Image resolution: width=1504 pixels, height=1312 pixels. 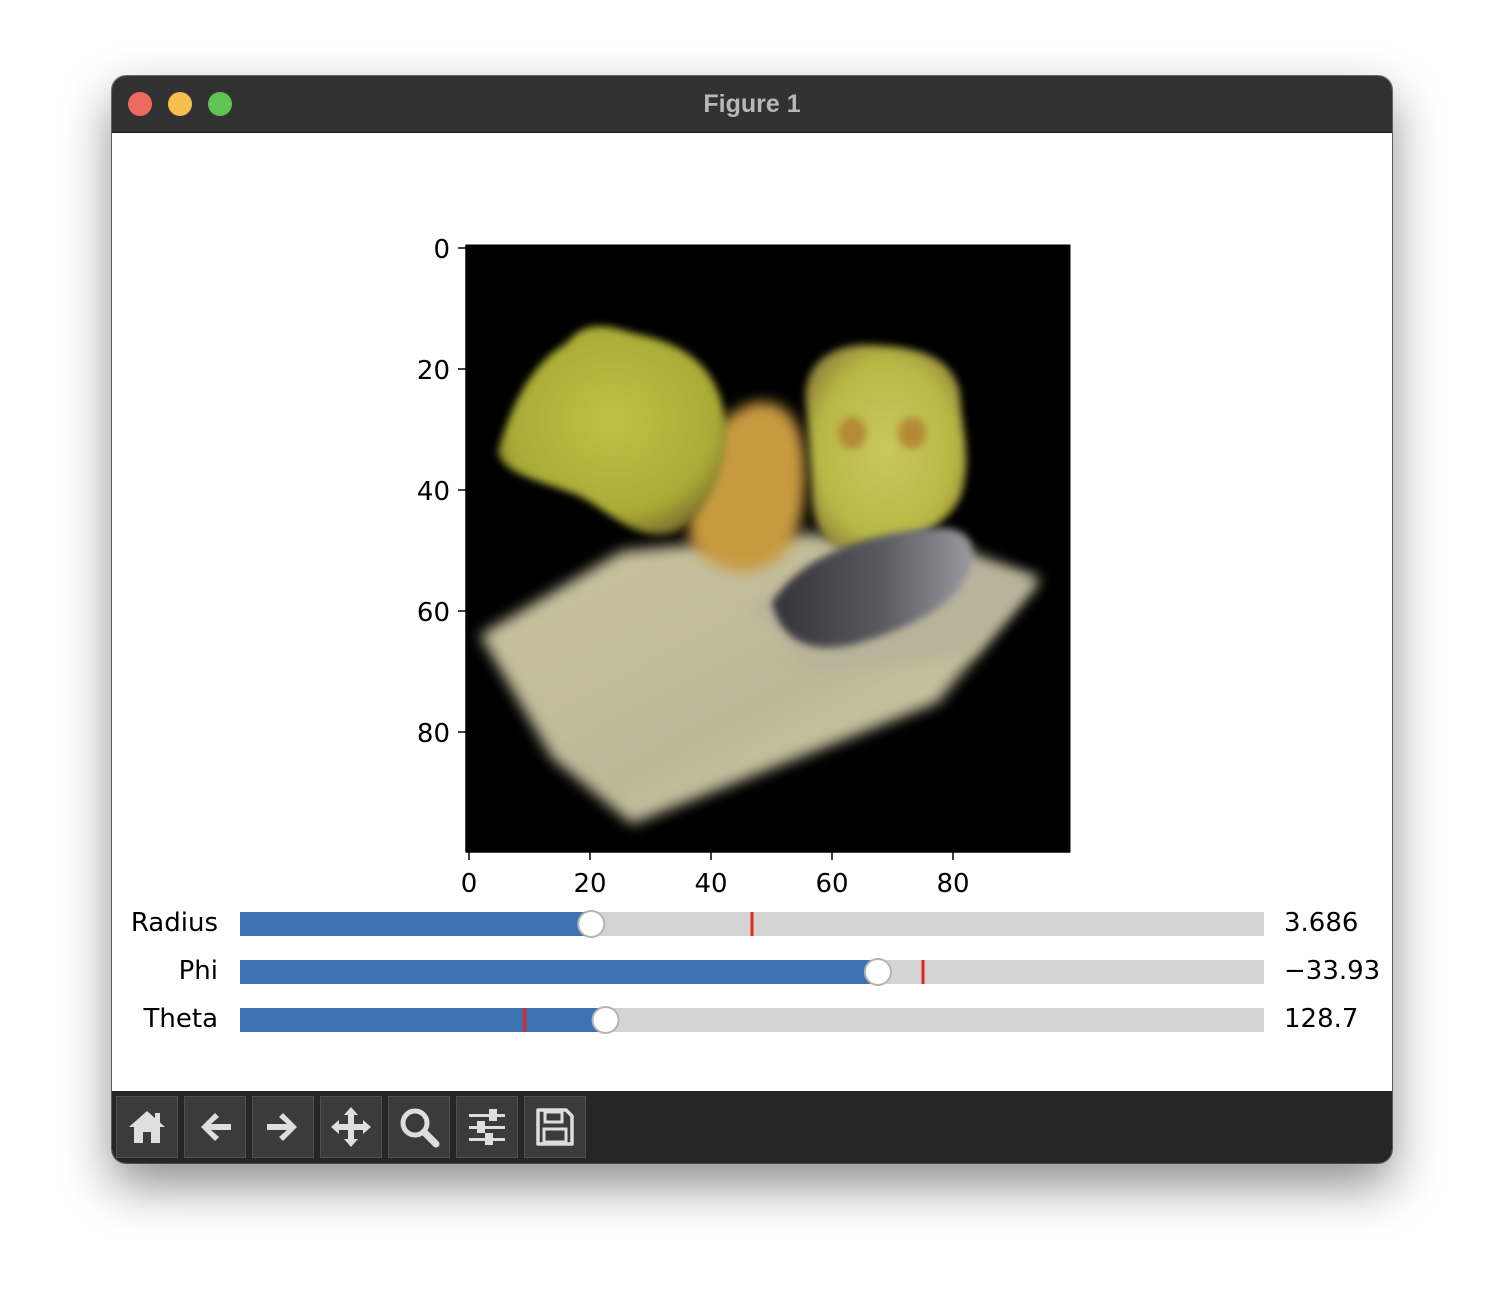 What do you see at coordinates (1321, 923) in the screenshot?
I see `slider-value: 3.686` at bounding box center [1321, 923].